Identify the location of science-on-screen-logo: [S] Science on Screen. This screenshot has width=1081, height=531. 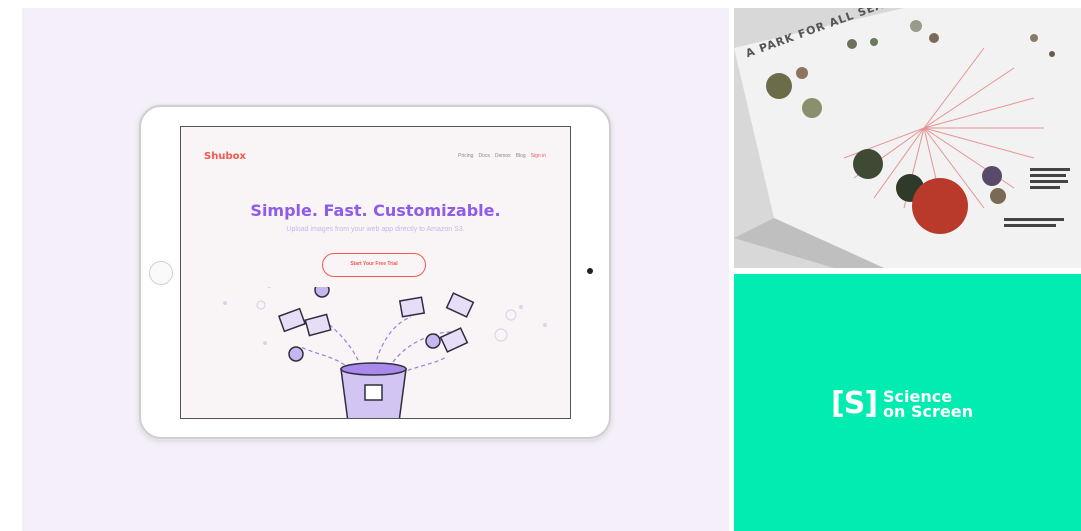
(902, 403).